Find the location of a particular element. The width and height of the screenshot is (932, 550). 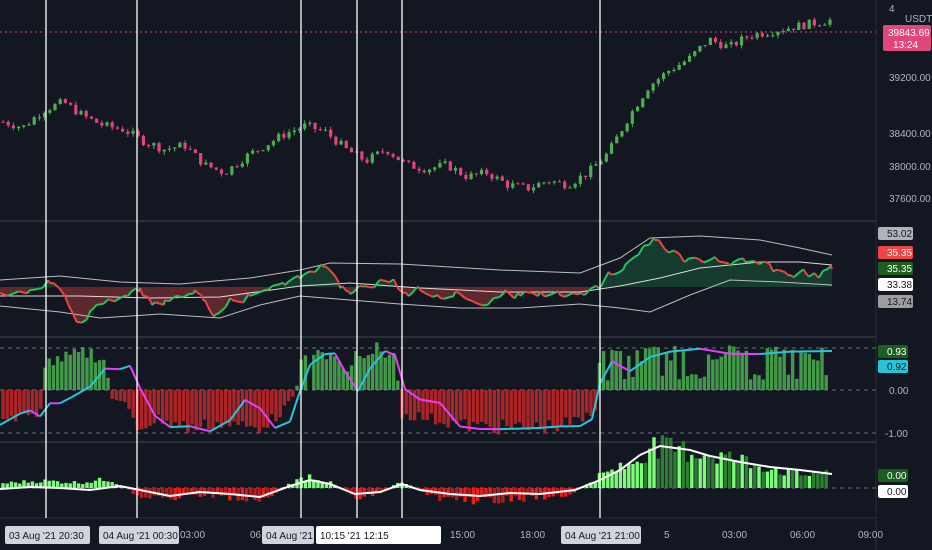

ind1-label: 13.74 is located at coordinates (899, 302).